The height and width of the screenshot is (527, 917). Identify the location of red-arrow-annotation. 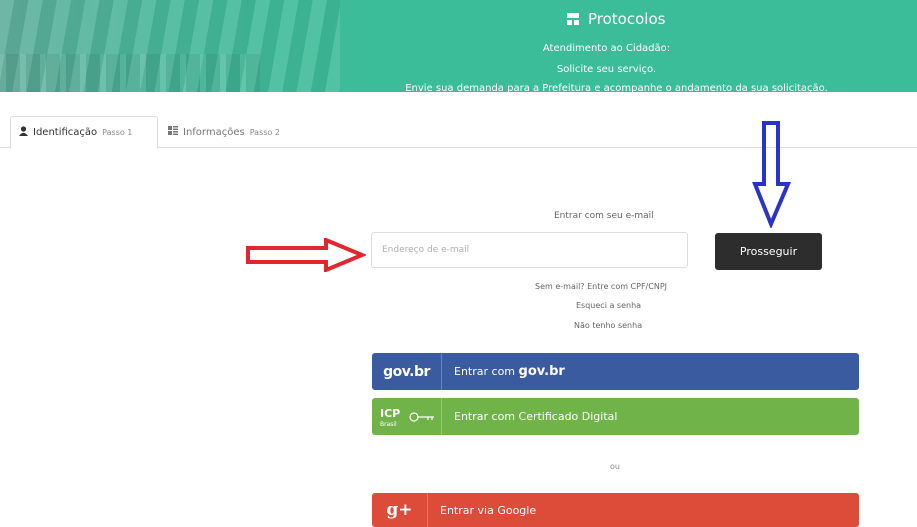
(306, 256).